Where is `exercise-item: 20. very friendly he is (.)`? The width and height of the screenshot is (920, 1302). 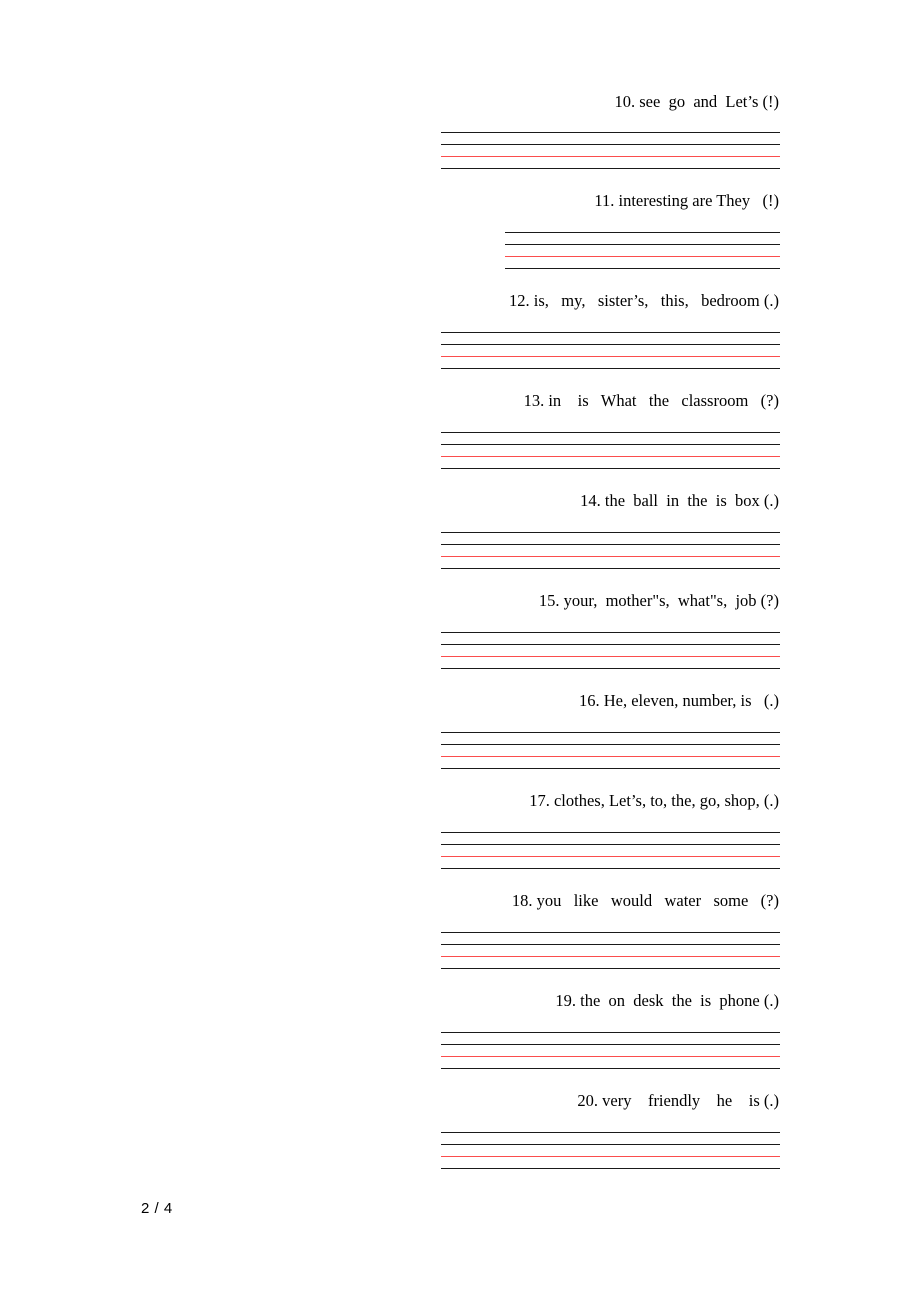 exercise-item: 20. very friendly he is (.) is located at coordinates (460, 1130).